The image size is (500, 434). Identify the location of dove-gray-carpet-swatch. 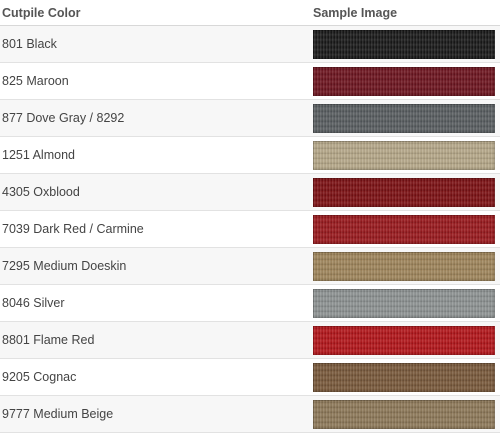
(404, 118).